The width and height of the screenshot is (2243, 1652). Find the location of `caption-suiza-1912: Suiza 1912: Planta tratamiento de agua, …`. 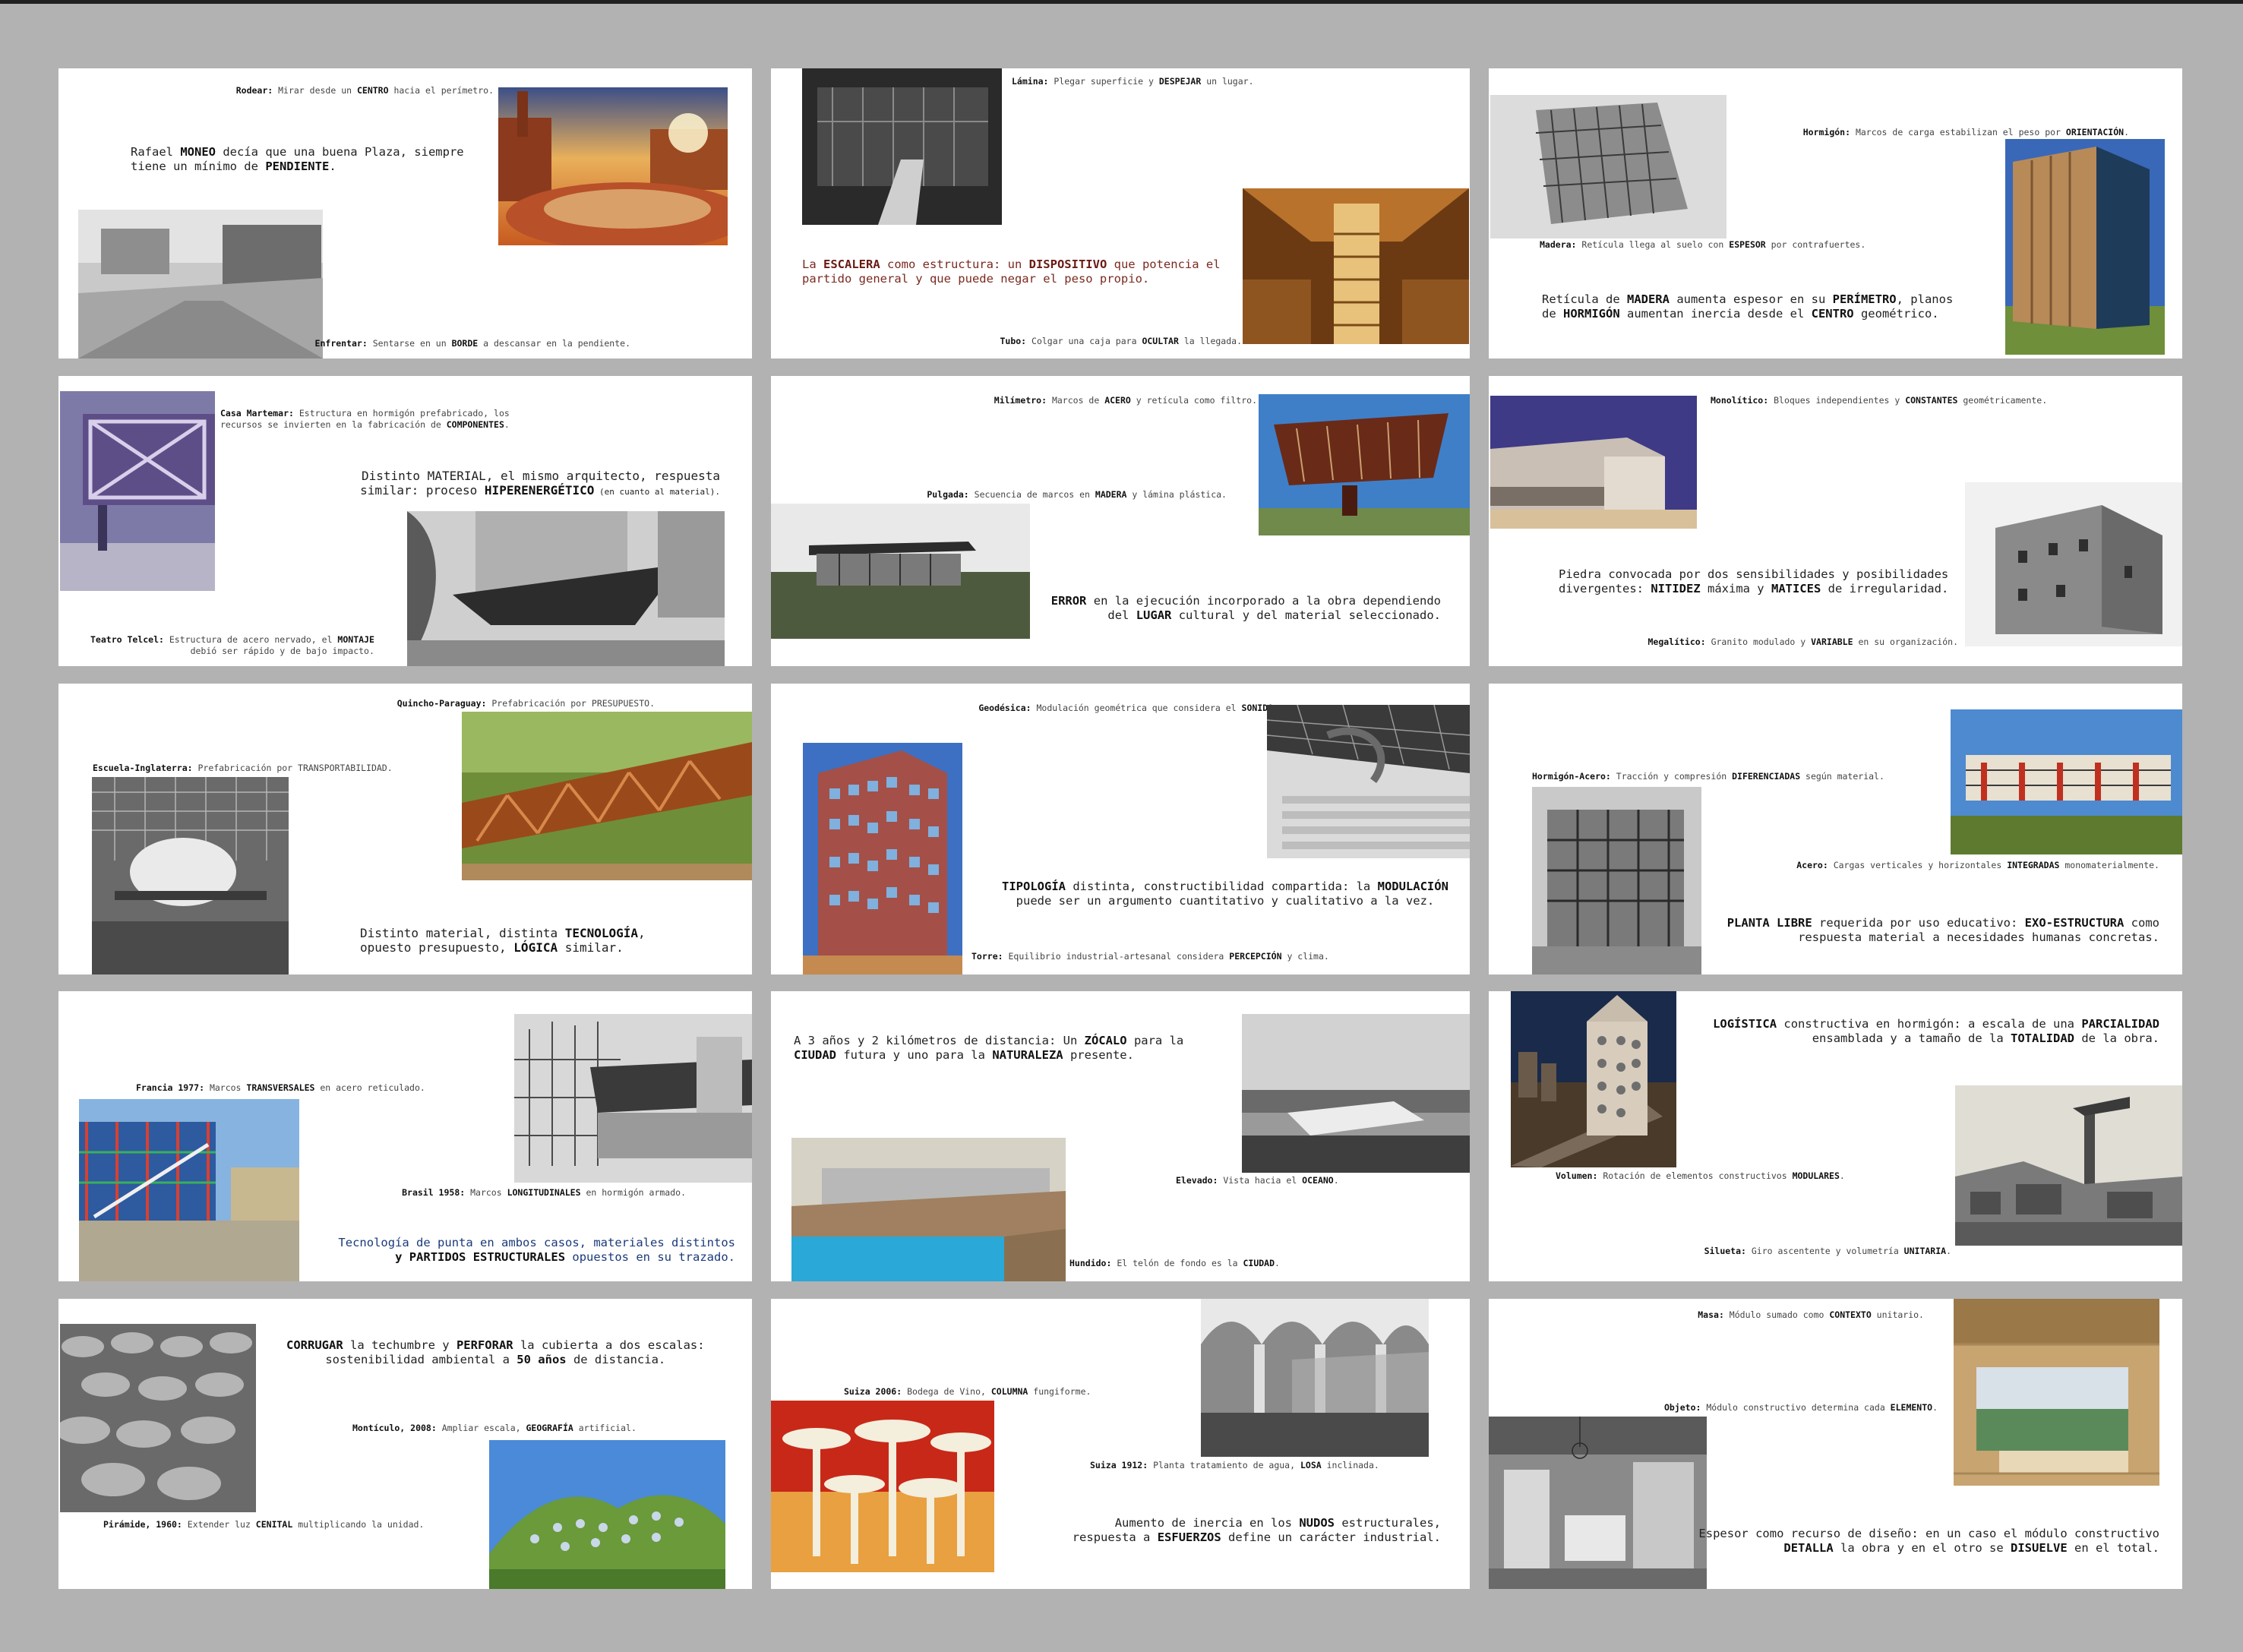

caption-suiza-1912: Suiza 1912: Planta tratamiento de agua, … is located at coordinates (1235, 1465).